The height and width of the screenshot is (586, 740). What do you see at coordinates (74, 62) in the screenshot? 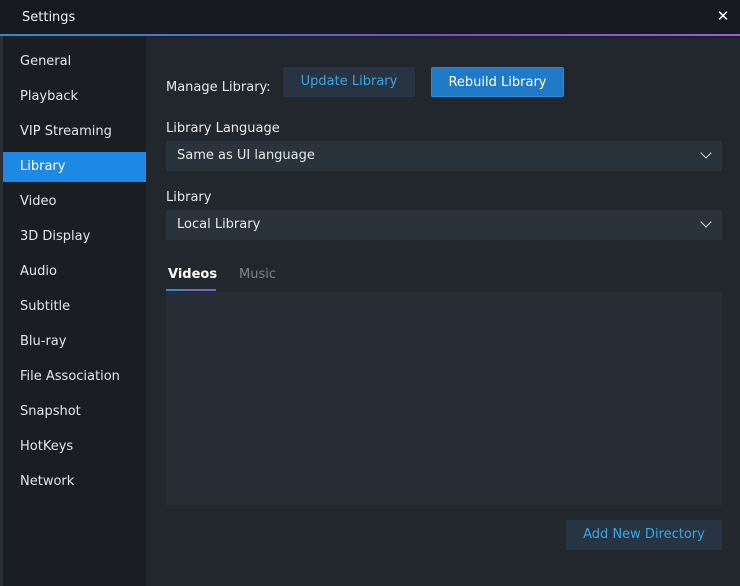
I see `sidebar-item-general: General` at bounding box center [74, 62].